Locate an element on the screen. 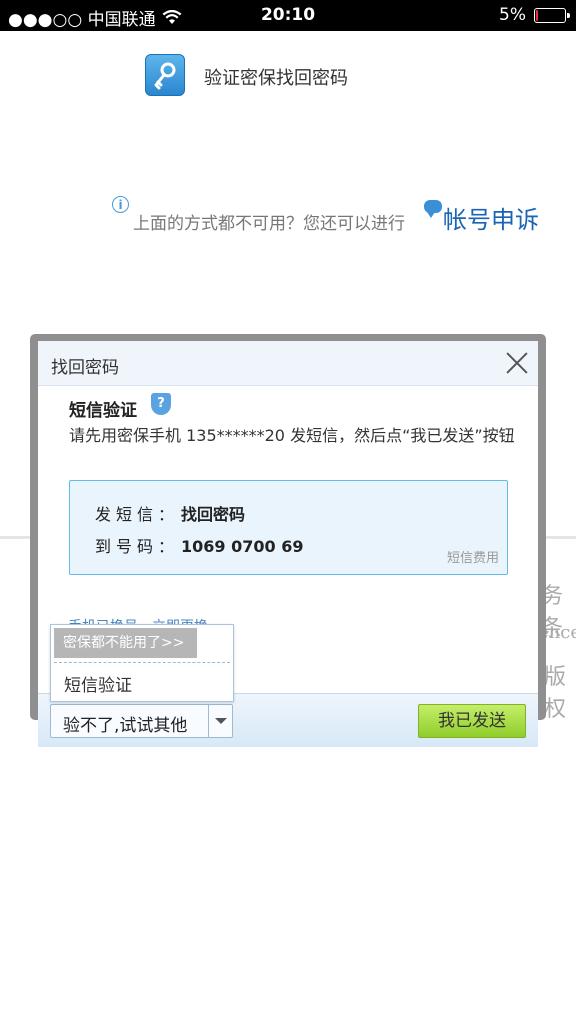 The height and width of the screenshot is (1024, 576). other-methods-menu: 密保都不能用了>> 短信验证 is located at coordinates (142, 663).